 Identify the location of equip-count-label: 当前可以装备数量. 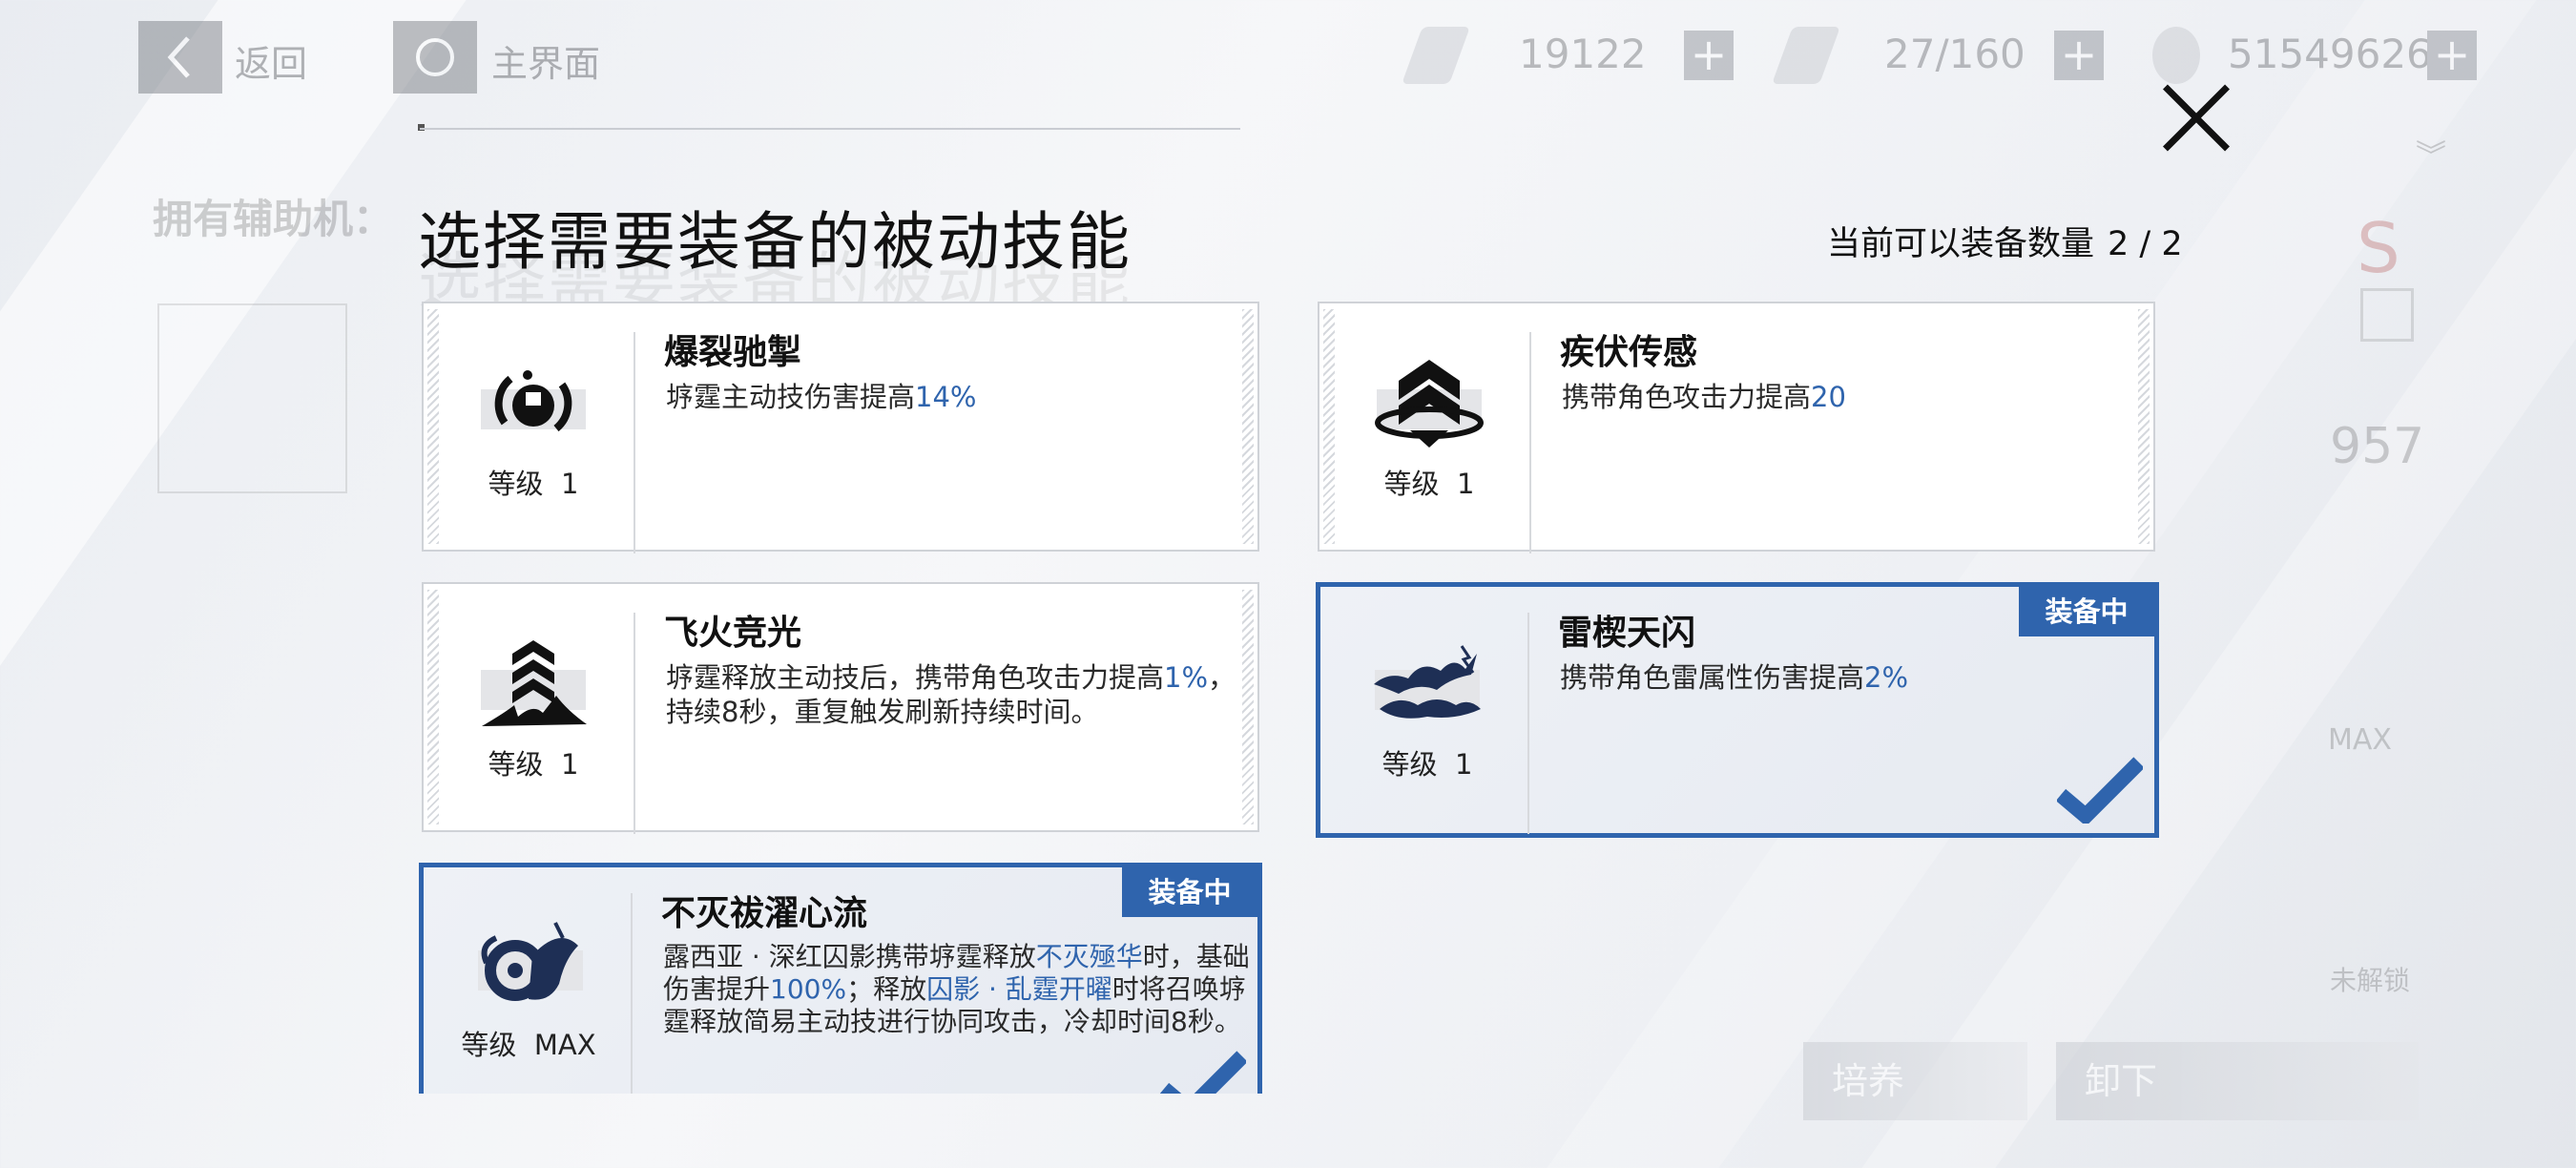
(1961, 244).